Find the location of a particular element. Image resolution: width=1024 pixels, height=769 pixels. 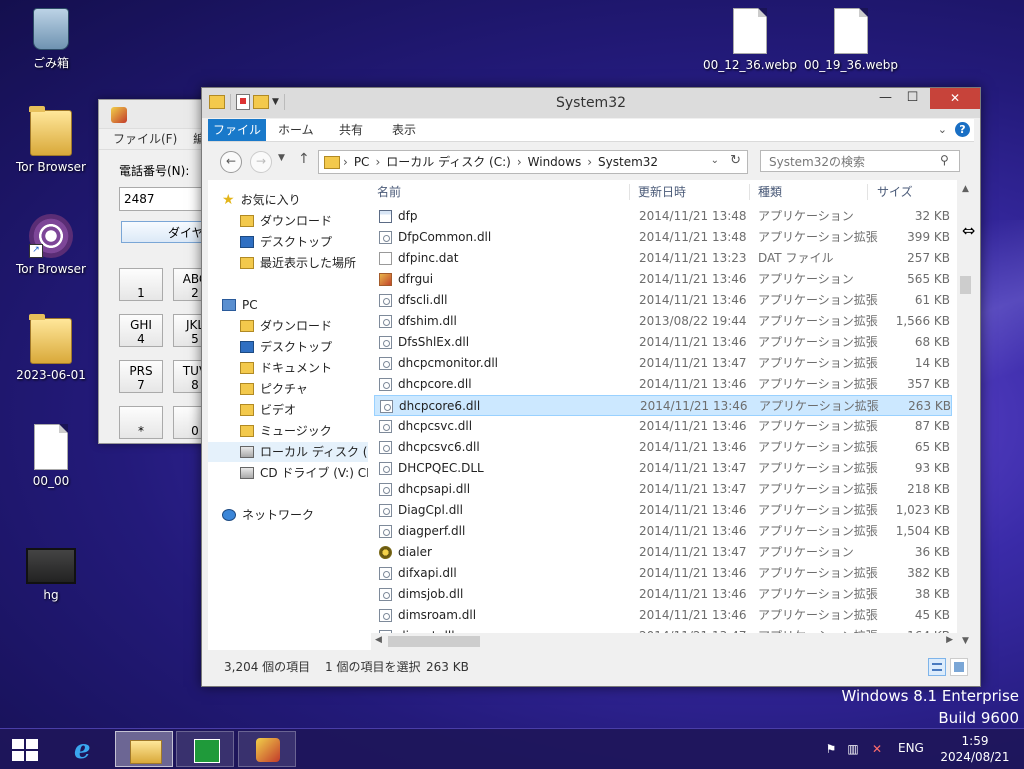

large-icons-view-button is located at coordinates (959, 667).